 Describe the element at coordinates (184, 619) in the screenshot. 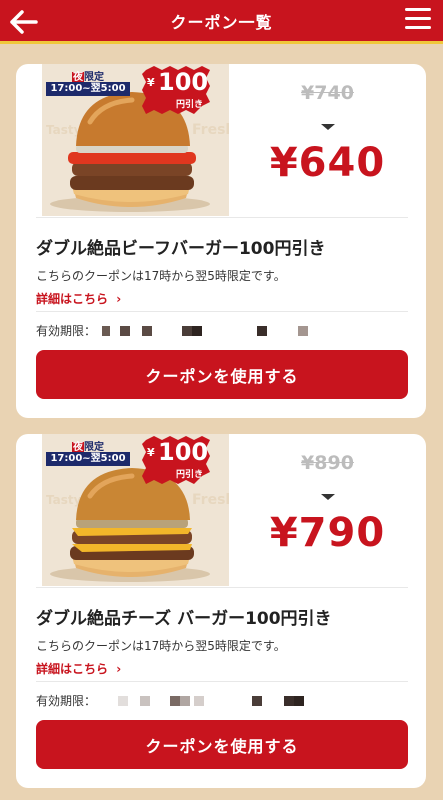

I see `coupon-name: ダブル絶品チーズ バーガー100円引き` at that location.